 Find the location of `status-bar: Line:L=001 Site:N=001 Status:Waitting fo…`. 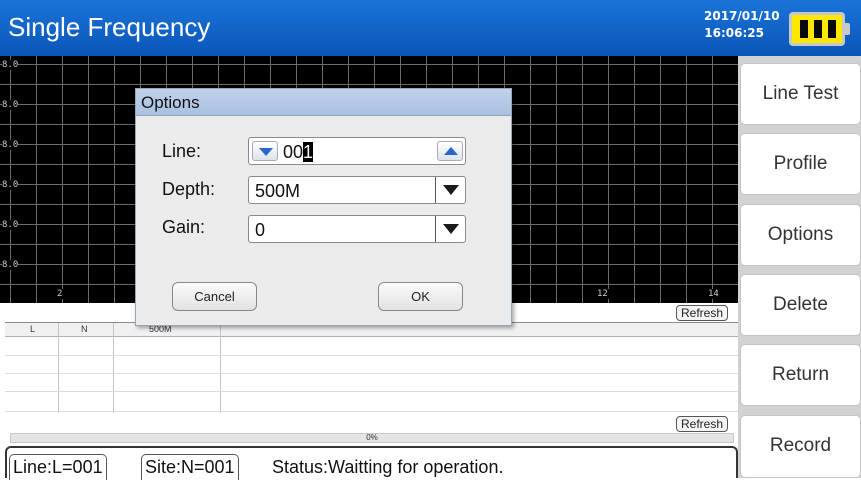

status-bar: Line:L=001 Site:N=001 Status:Waitting fo… is located at coordinates (371, 463).